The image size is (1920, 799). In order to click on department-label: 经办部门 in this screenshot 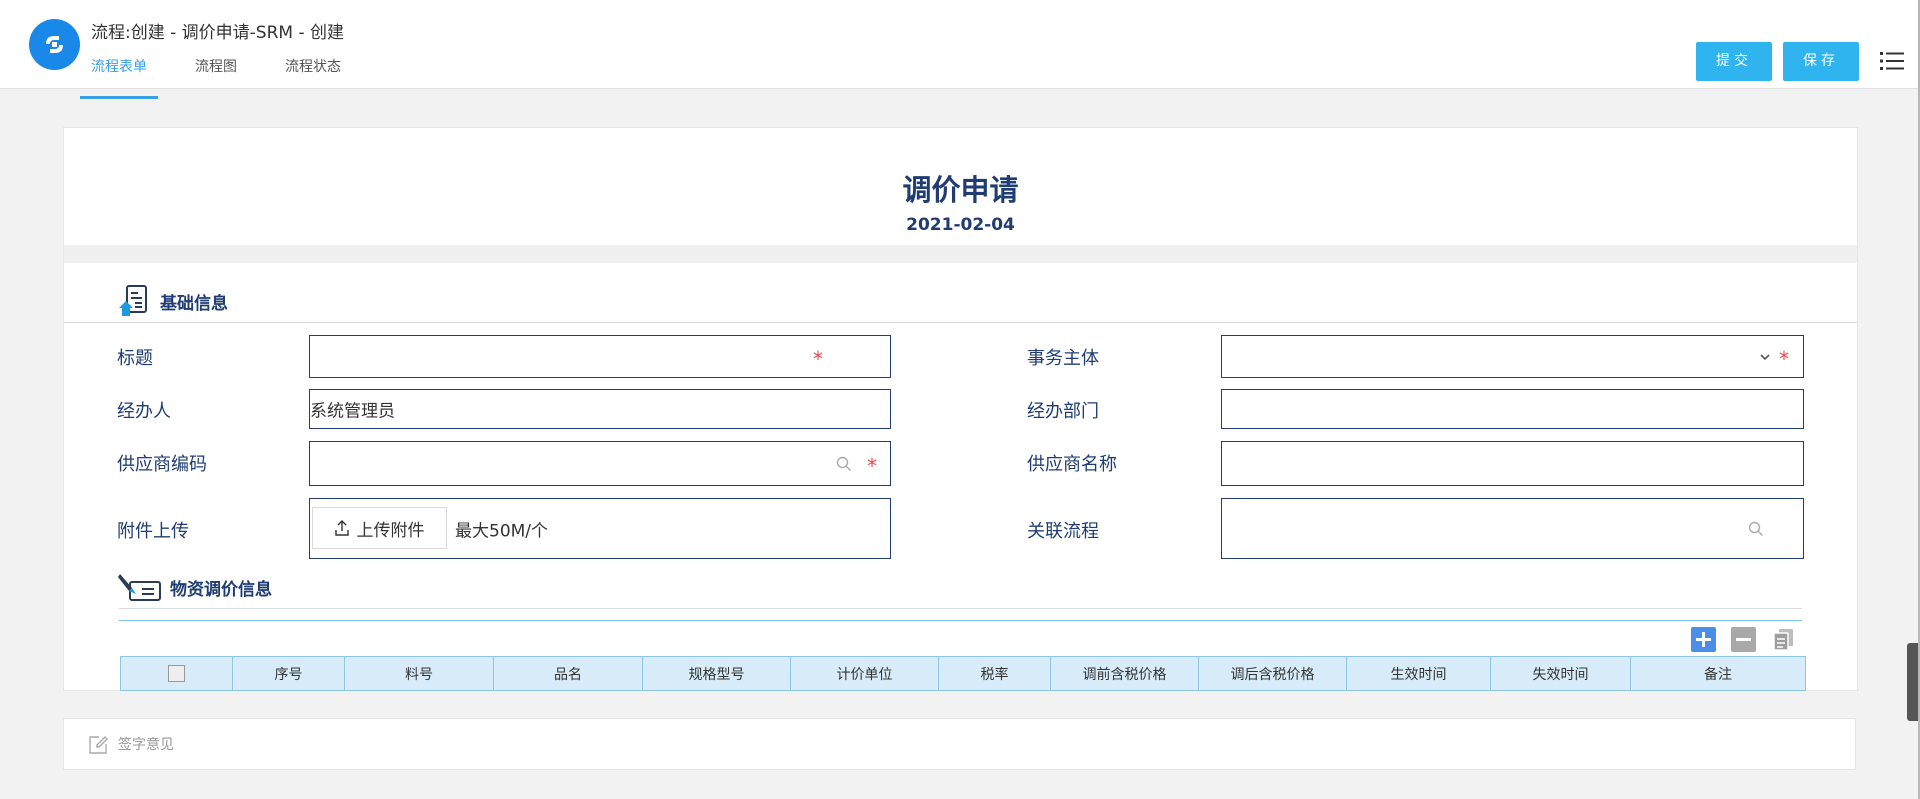, I will do `click(1063, 411)`.